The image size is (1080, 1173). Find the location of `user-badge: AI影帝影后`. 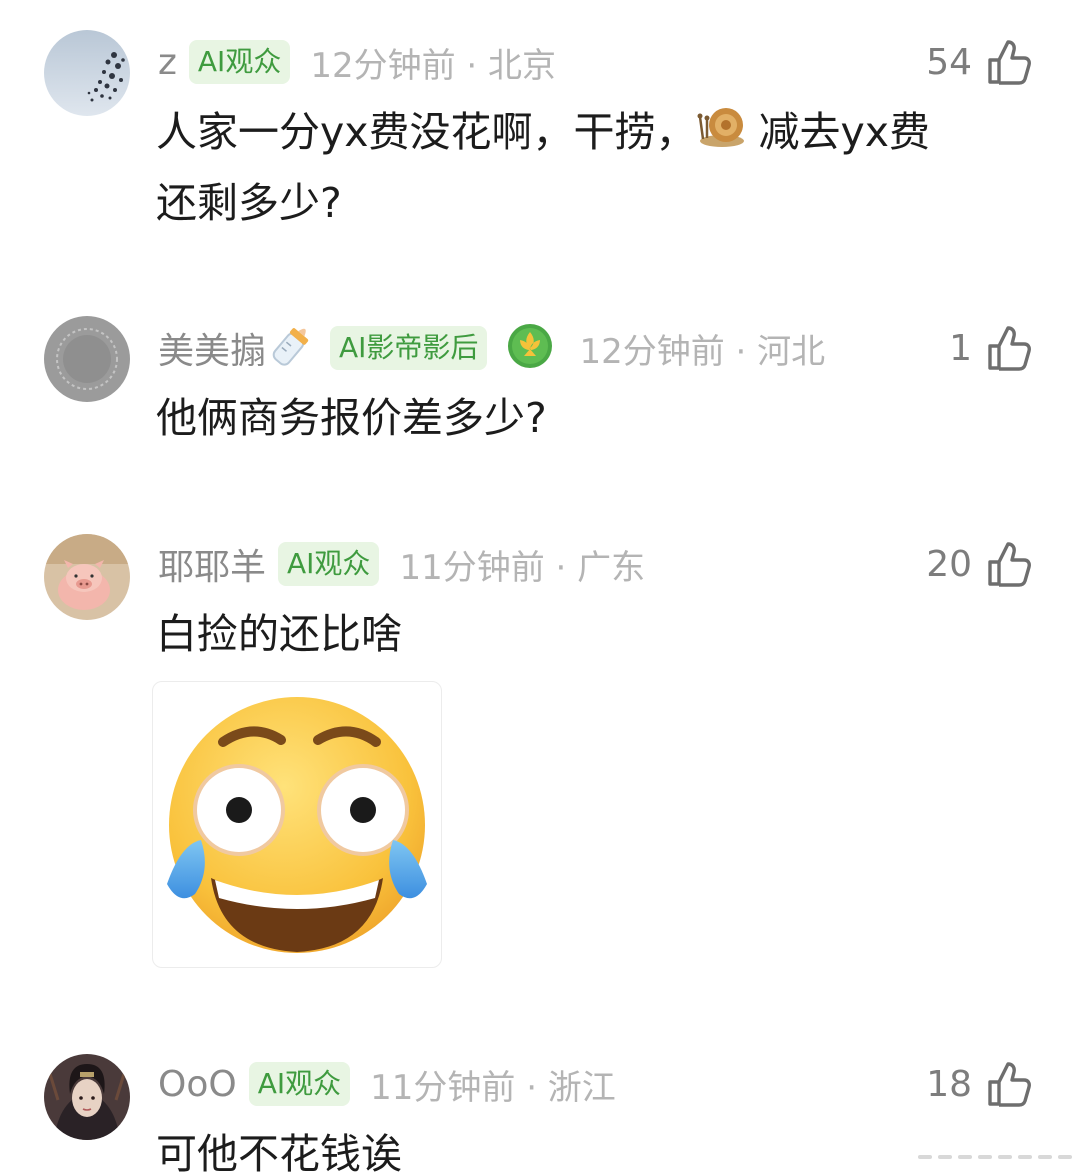

user-badge: AI影帝影后 is located at coordinates (409, 348).